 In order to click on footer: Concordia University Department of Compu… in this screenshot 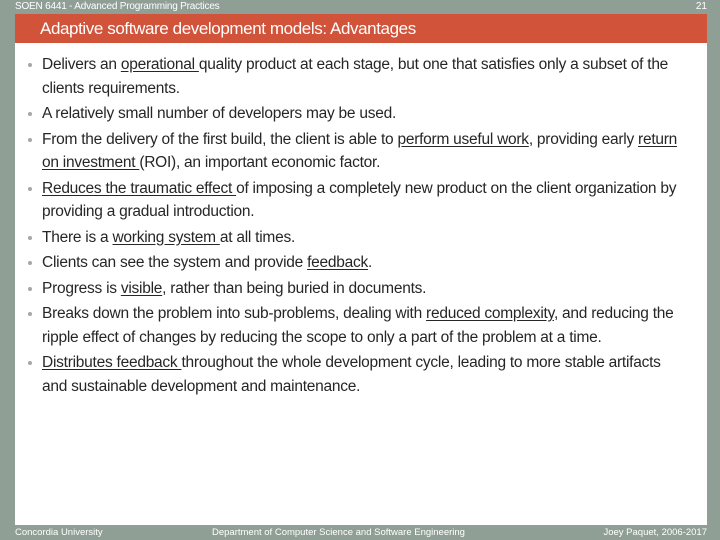, I will do `click(360, 532)`.